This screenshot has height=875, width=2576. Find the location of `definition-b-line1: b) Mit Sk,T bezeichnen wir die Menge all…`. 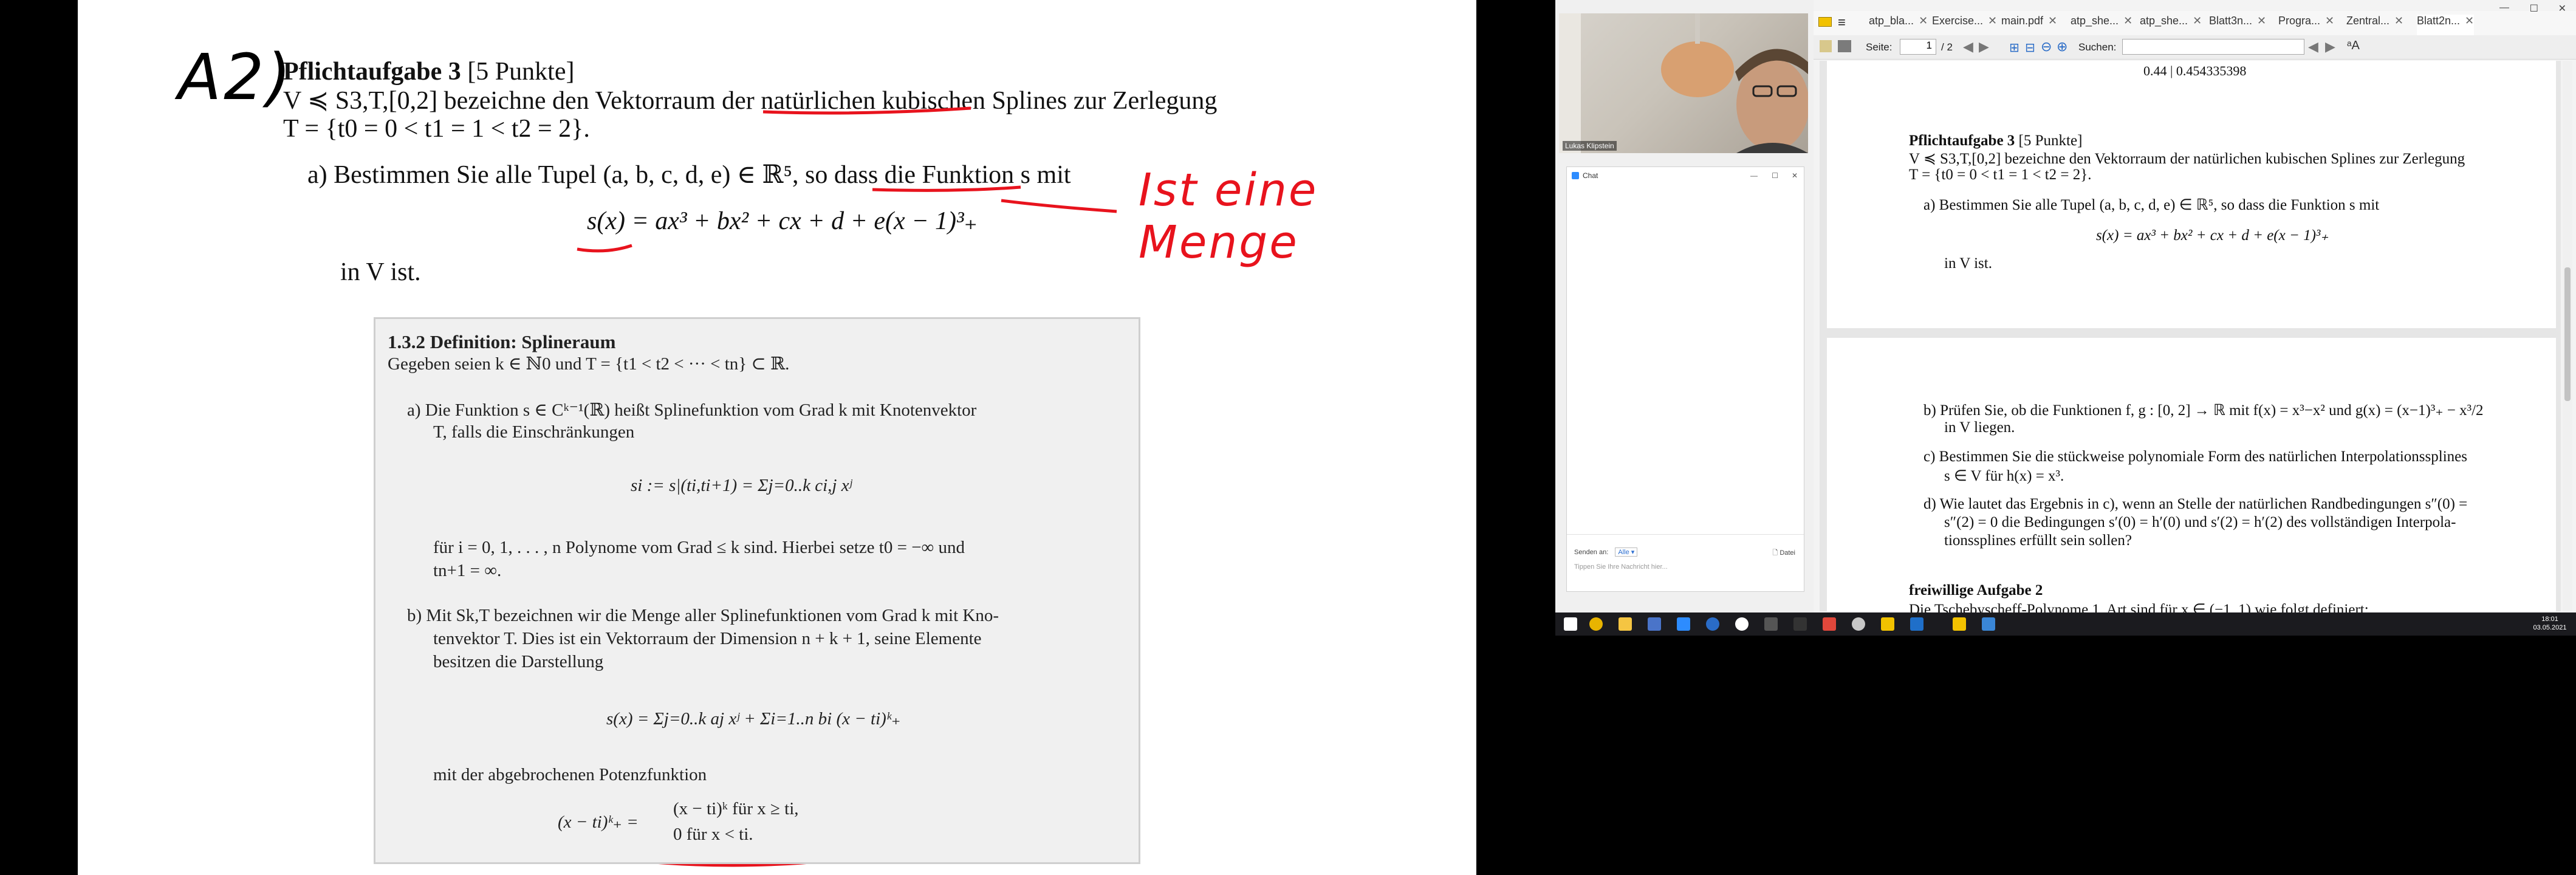

definition-b-line1: b) Mit Sk,T bezeichnen wir die Menge all… is located at coordinates (703, 615).